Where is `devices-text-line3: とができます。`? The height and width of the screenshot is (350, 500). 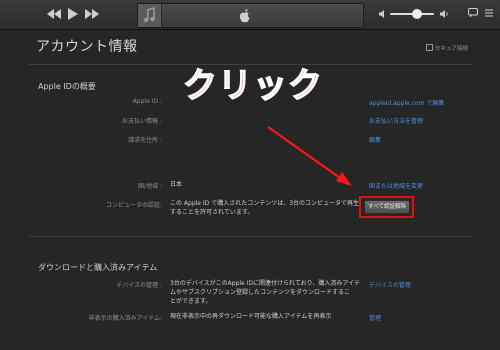
devices-text-line3: とができます。 is located at coordinates (191, 301).